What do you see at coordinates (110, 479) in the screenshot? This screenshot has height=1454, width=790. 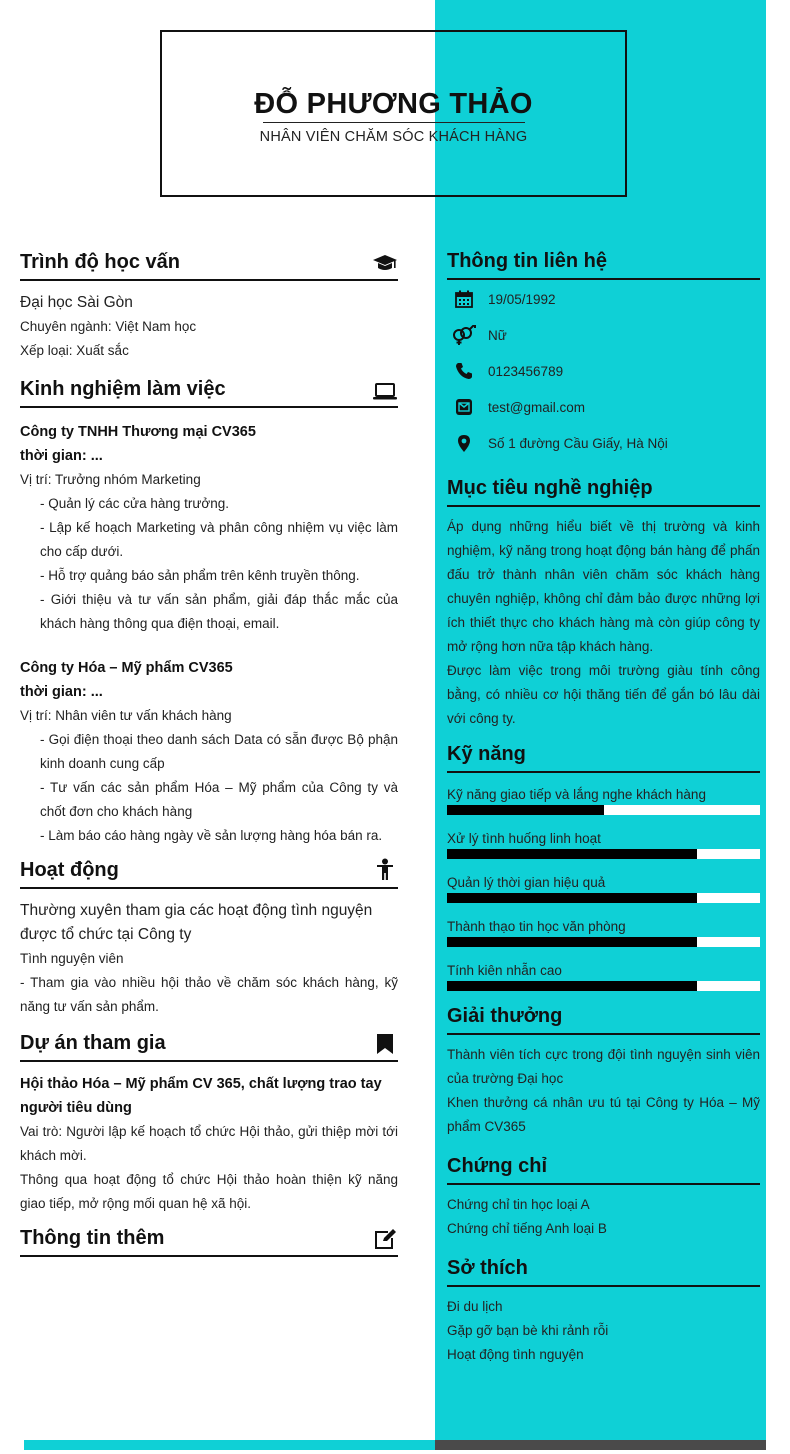 I see `job-position: Vị trí: Trưởng nhóm Marketing` at bounding box center [110, 479].